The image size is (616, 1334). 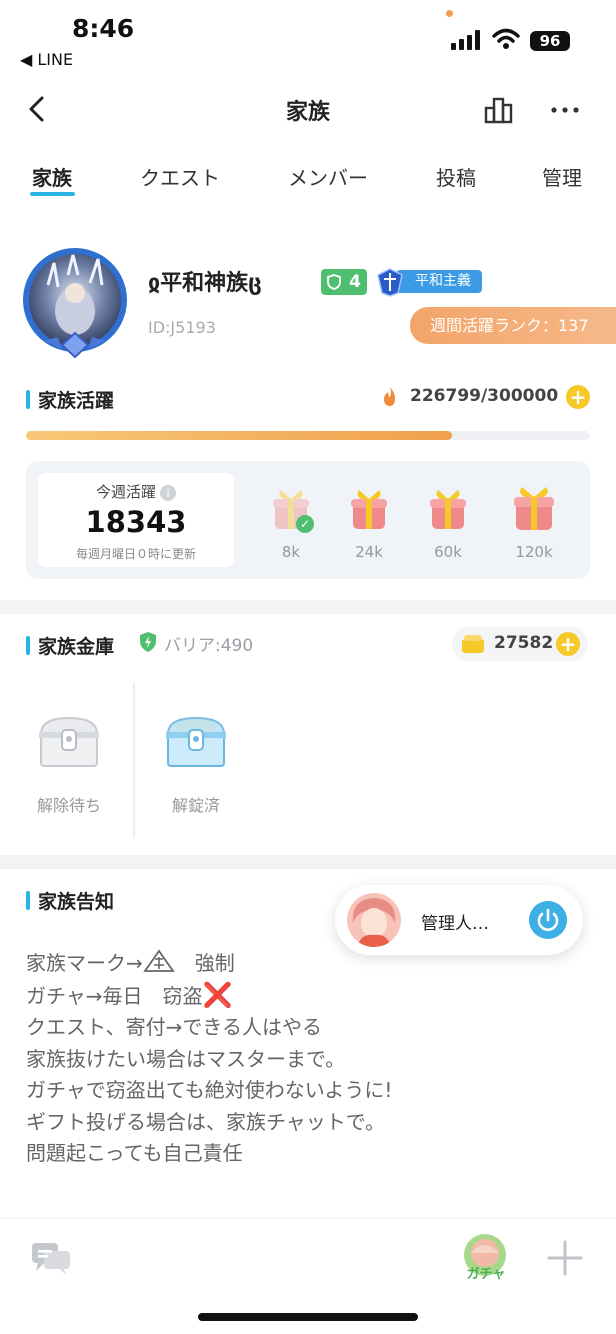 What do you see at coordinates (159, 960) in the screenshot?
I see `family-mark-icon` at bounding box center [159, 960].